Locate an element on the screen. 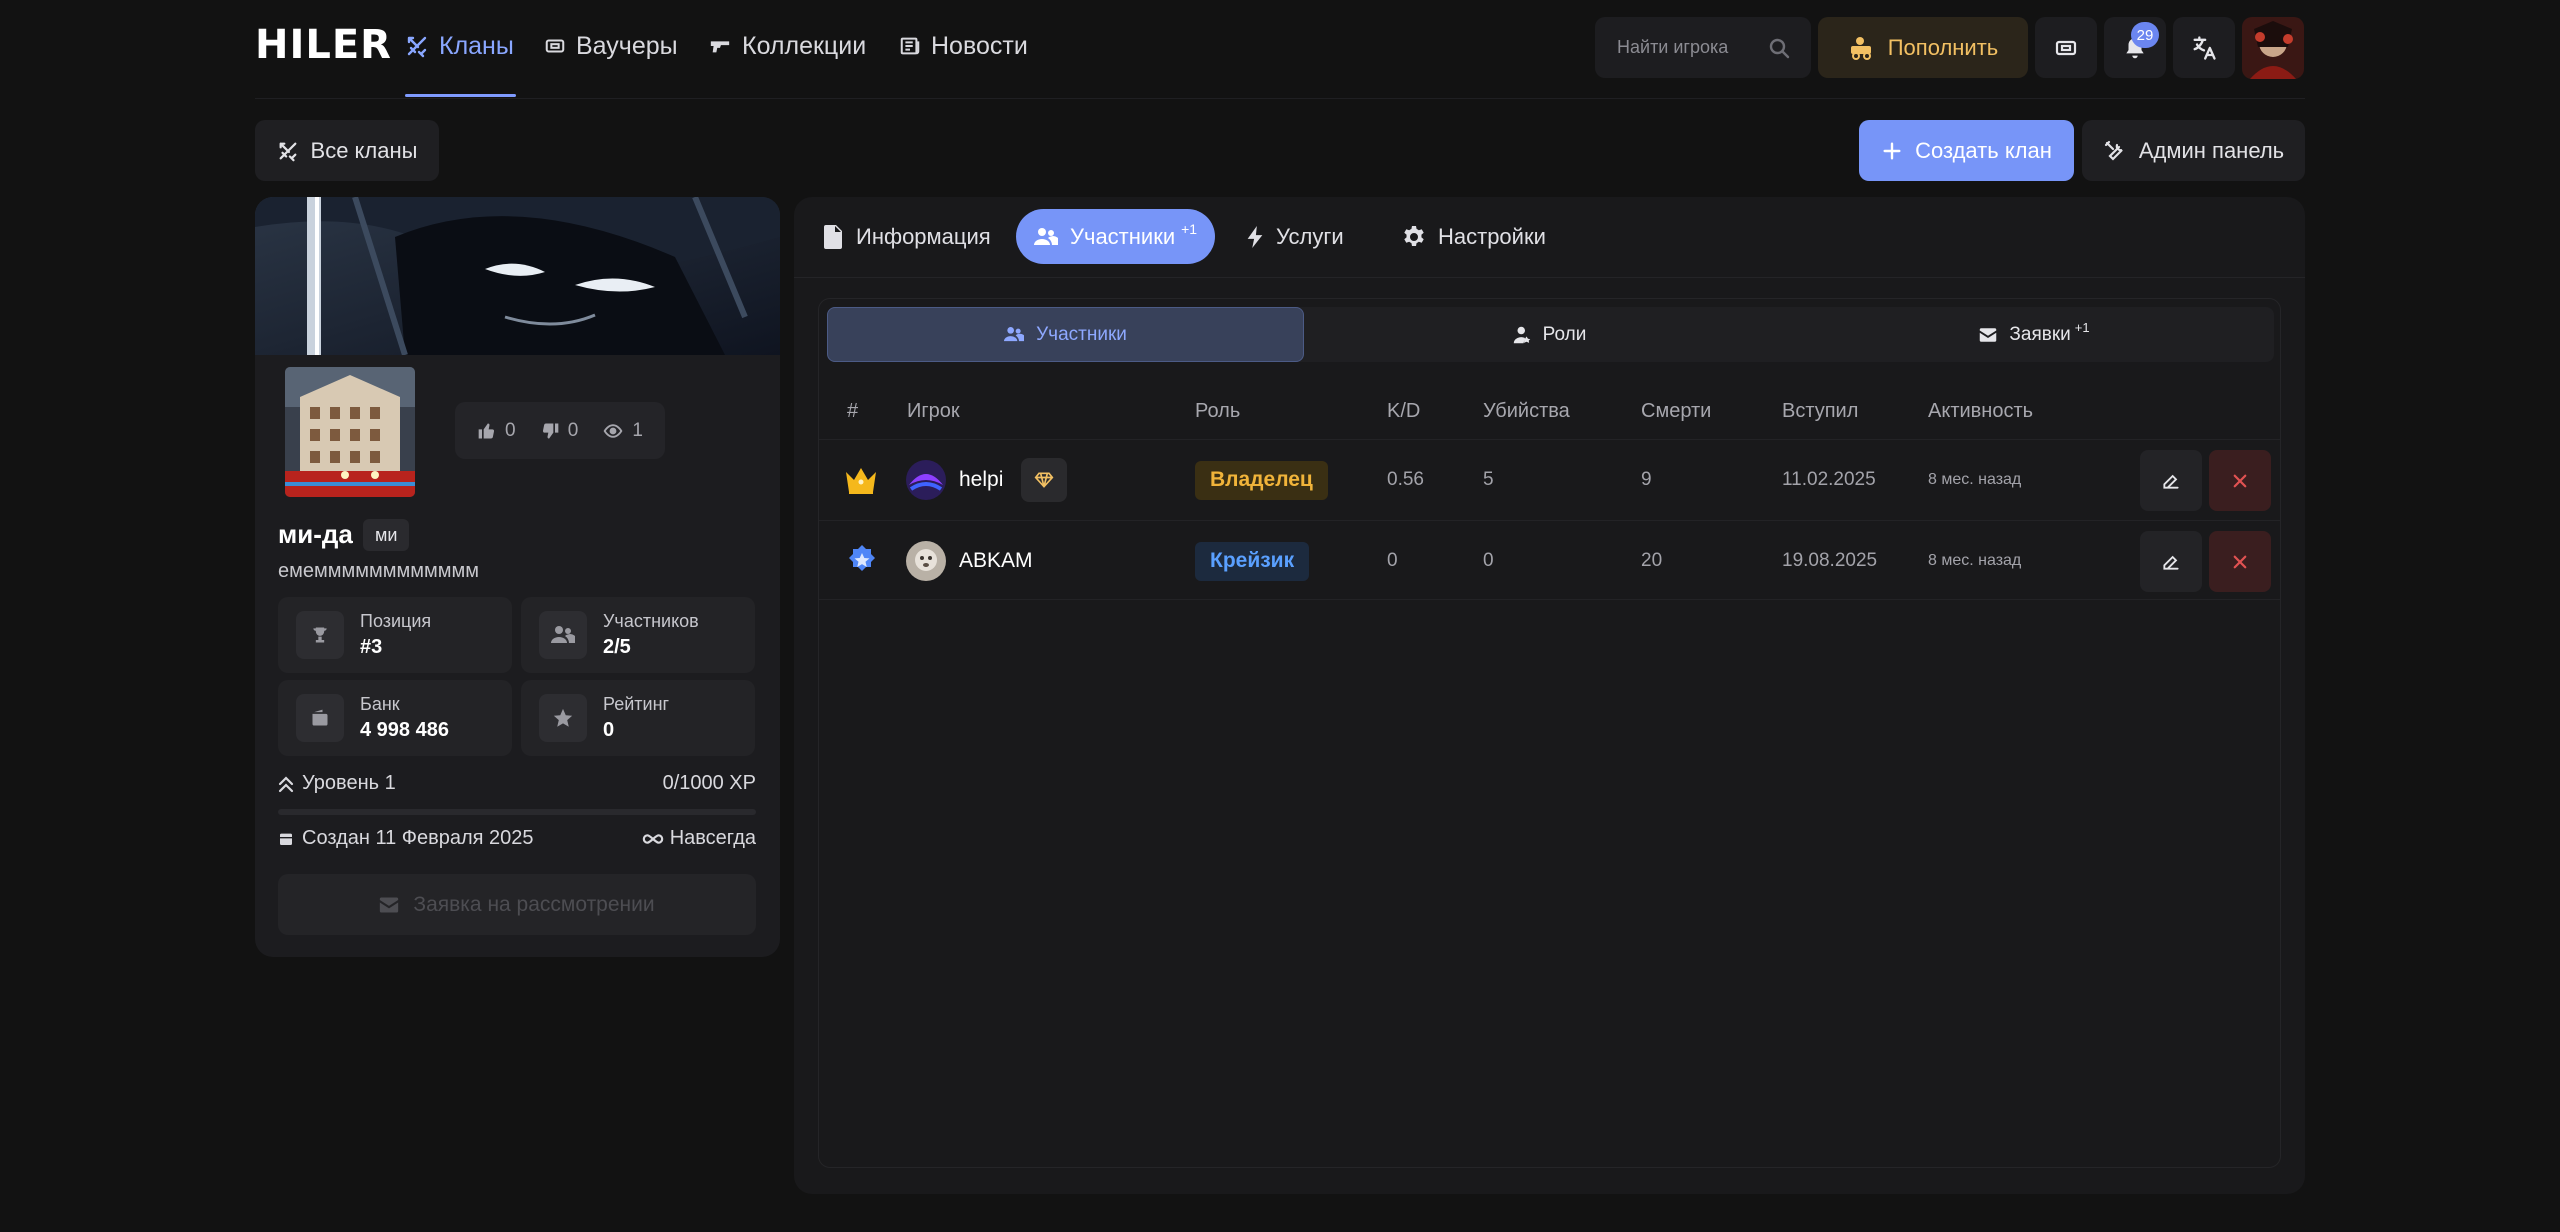 This screenshot has height=1232, width=2560. player-name: ABKAM is located at coordinates (996, 560).